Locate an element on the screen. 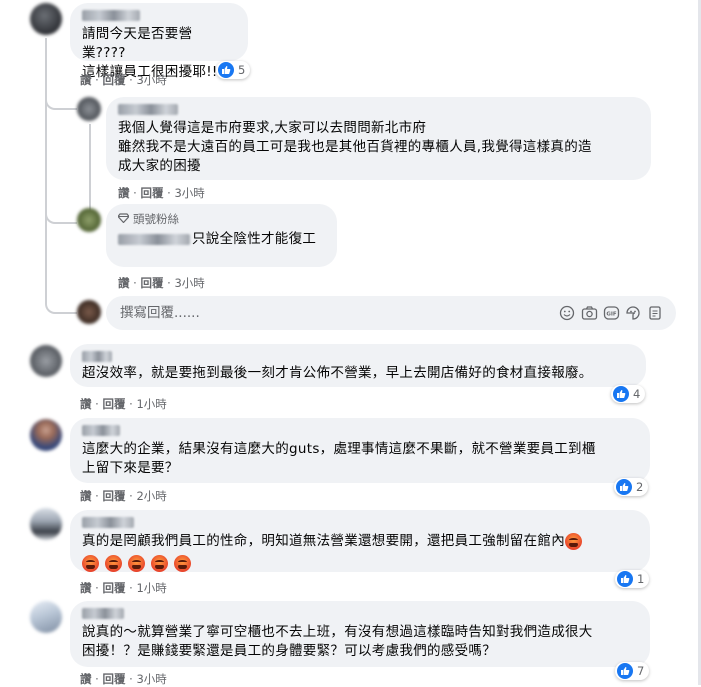 This screenshot has height=687, width=701. reaction-count: 1 is located at coordinates (632, 579).